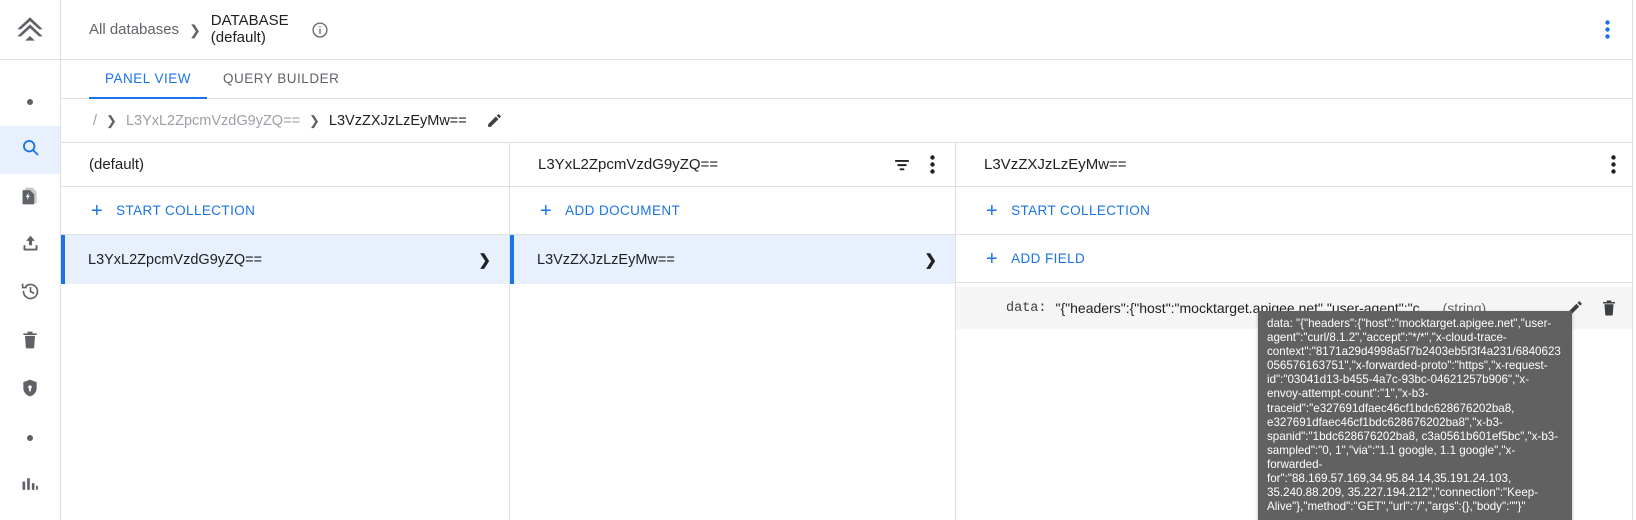 This screenshot has height=520, width=1636. I want to click on rail-item-dot-top, so click(30, 102).